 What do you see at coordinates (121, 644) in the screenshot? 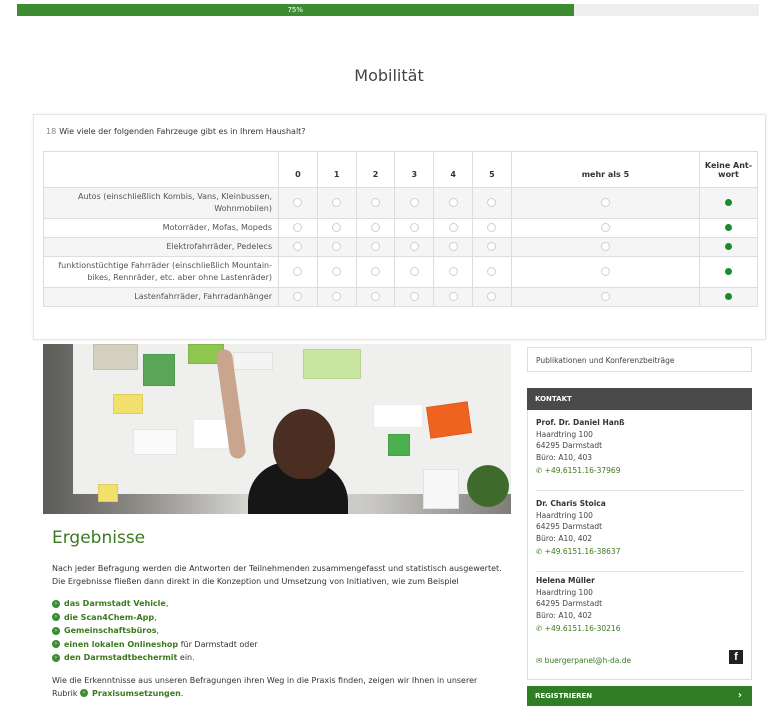
I see `result-link: einen lokalen Onlineshop` at bounding box center [121, 644].